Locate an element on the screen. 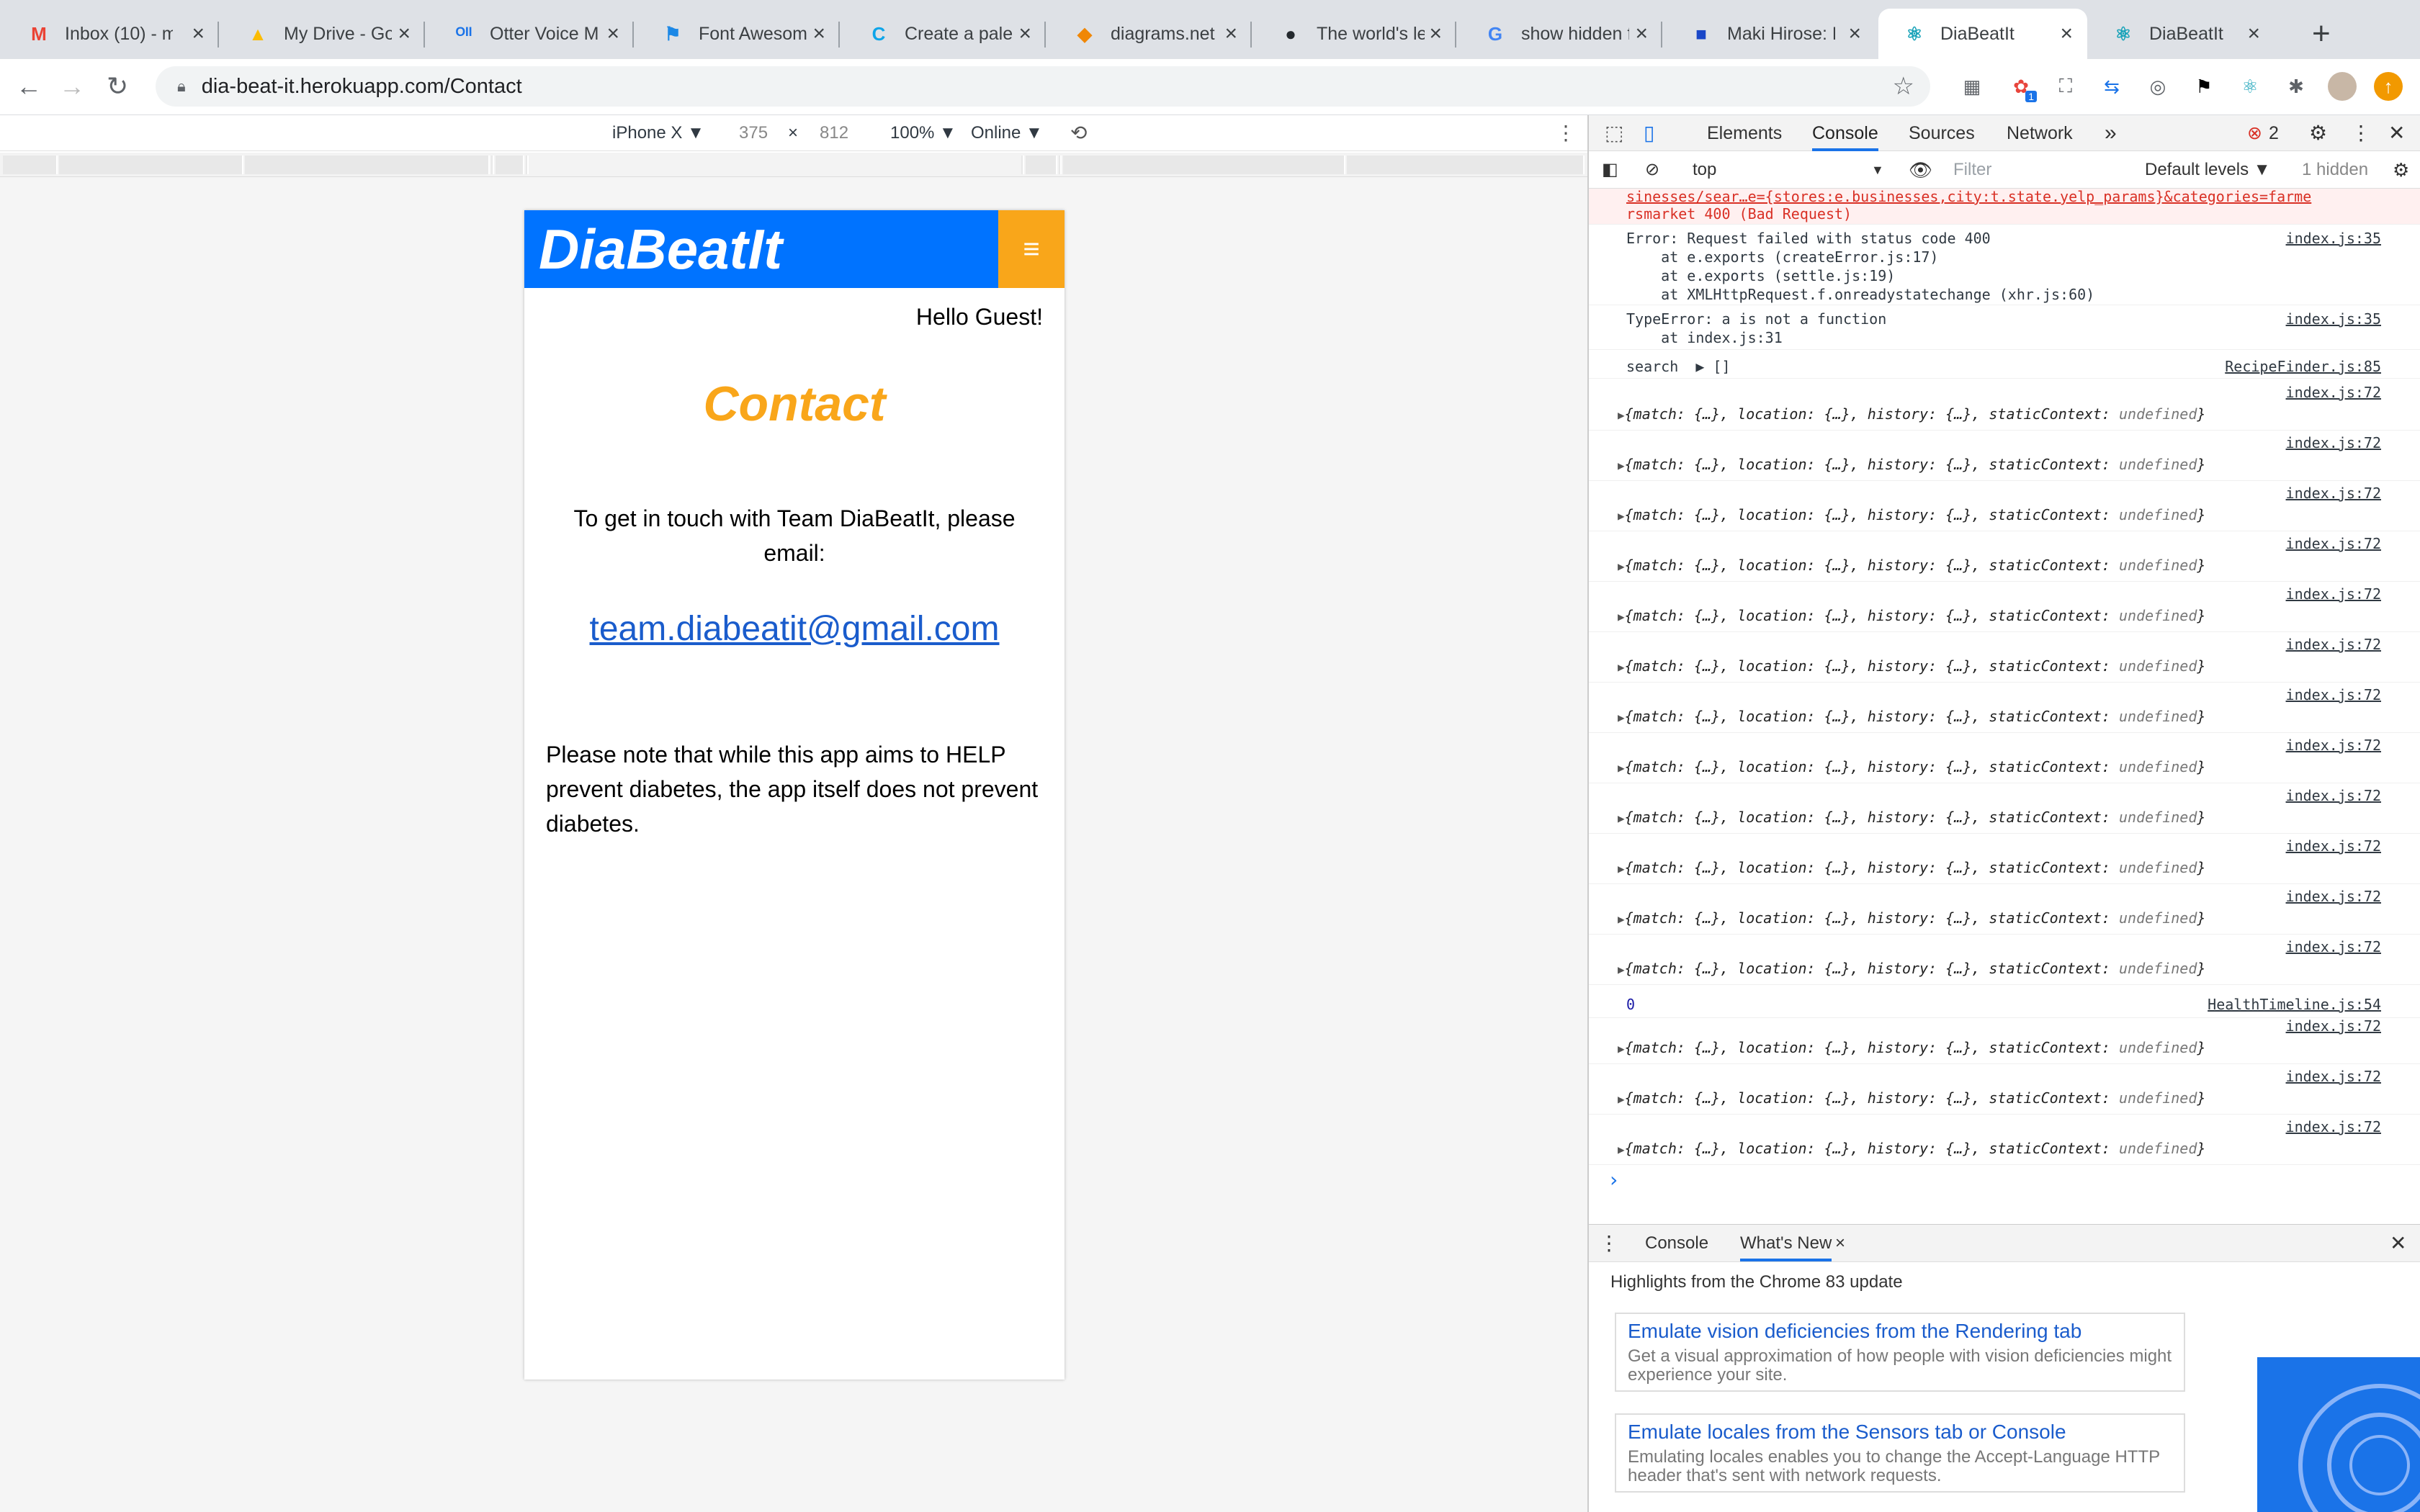 The height and width of the screenshot is (1512, 2420). browser-tab: M Inbox (10) - m × is located at coordinates (111, 34).